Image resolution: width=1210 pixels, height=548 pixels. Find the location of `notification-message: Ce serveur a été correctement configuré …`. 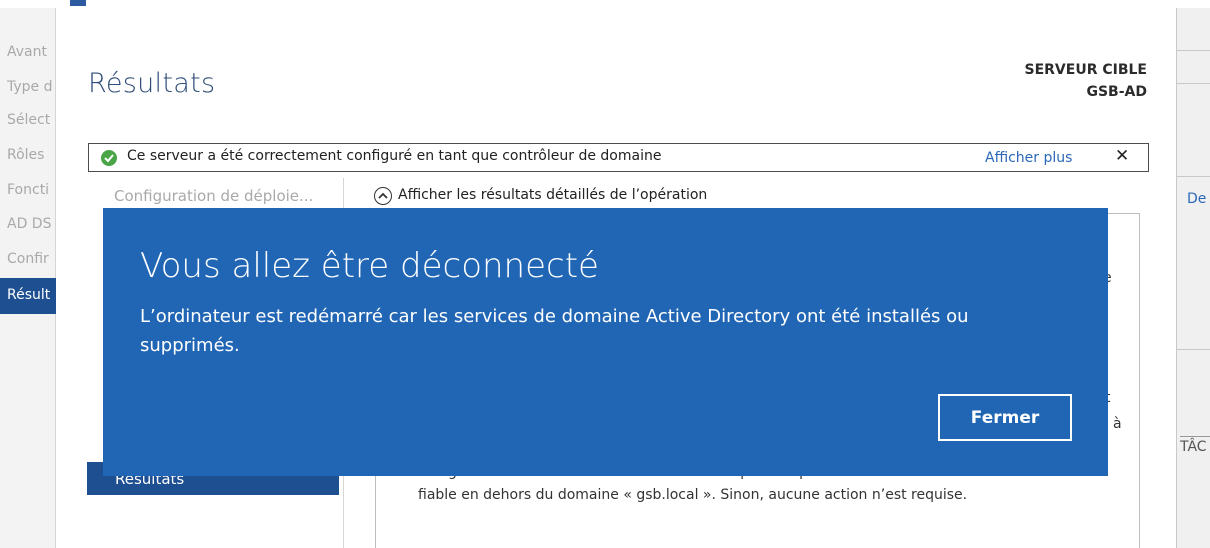

notification-message: Ce serveur a été correctement configuré … is located at coordinates (394, 156).